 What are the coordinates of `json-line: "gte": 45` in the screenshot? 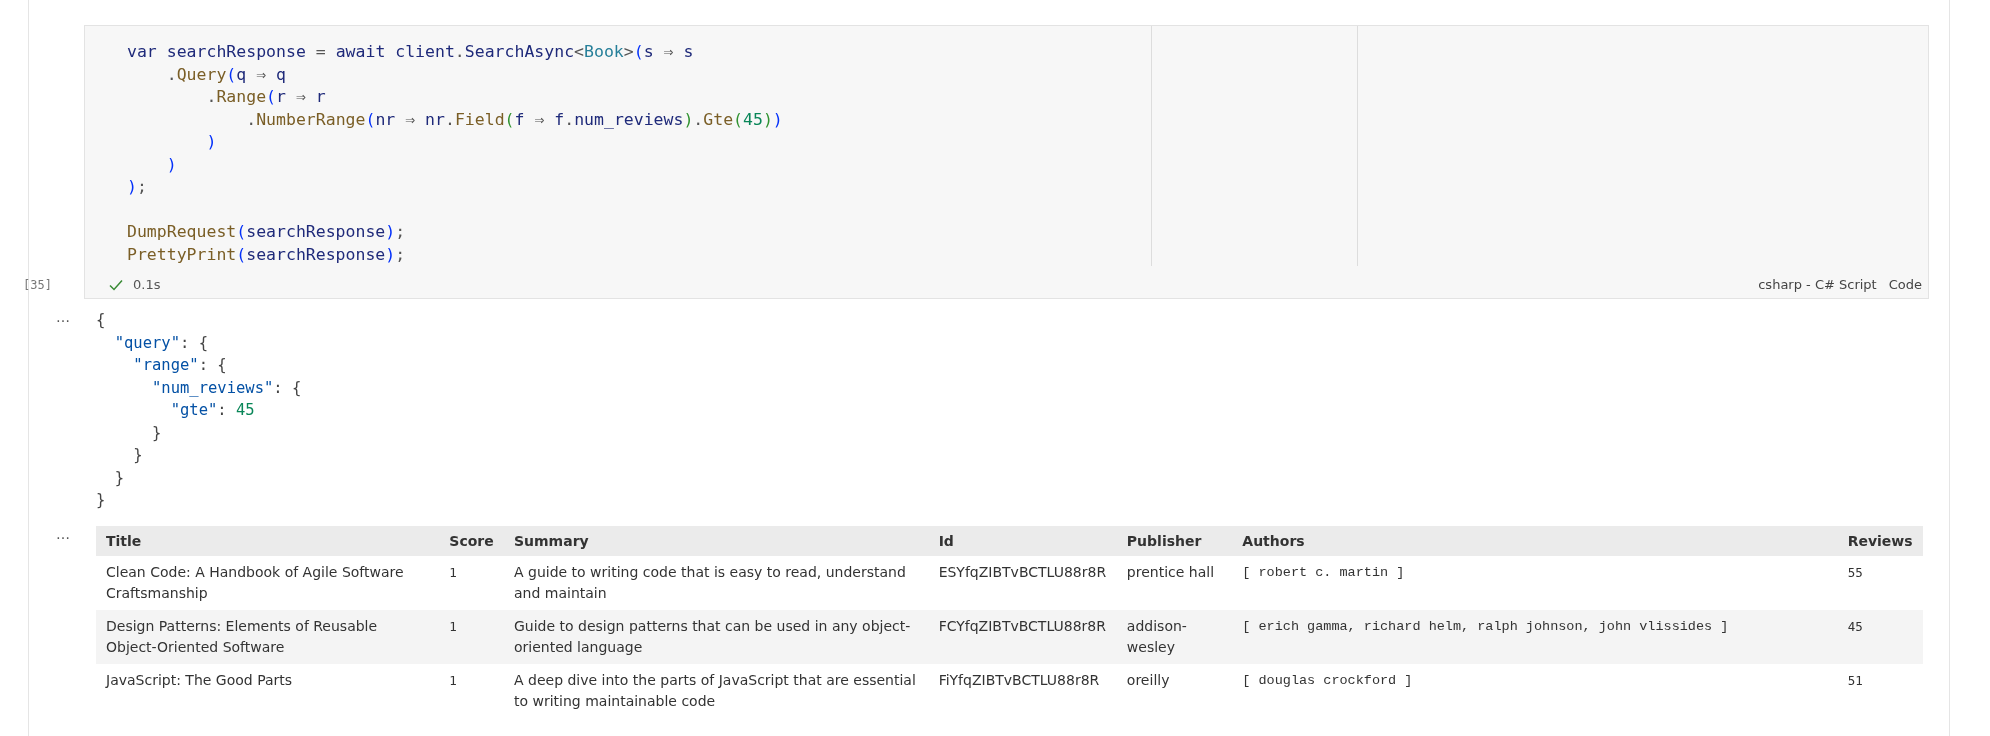 It's located at (212, 410).